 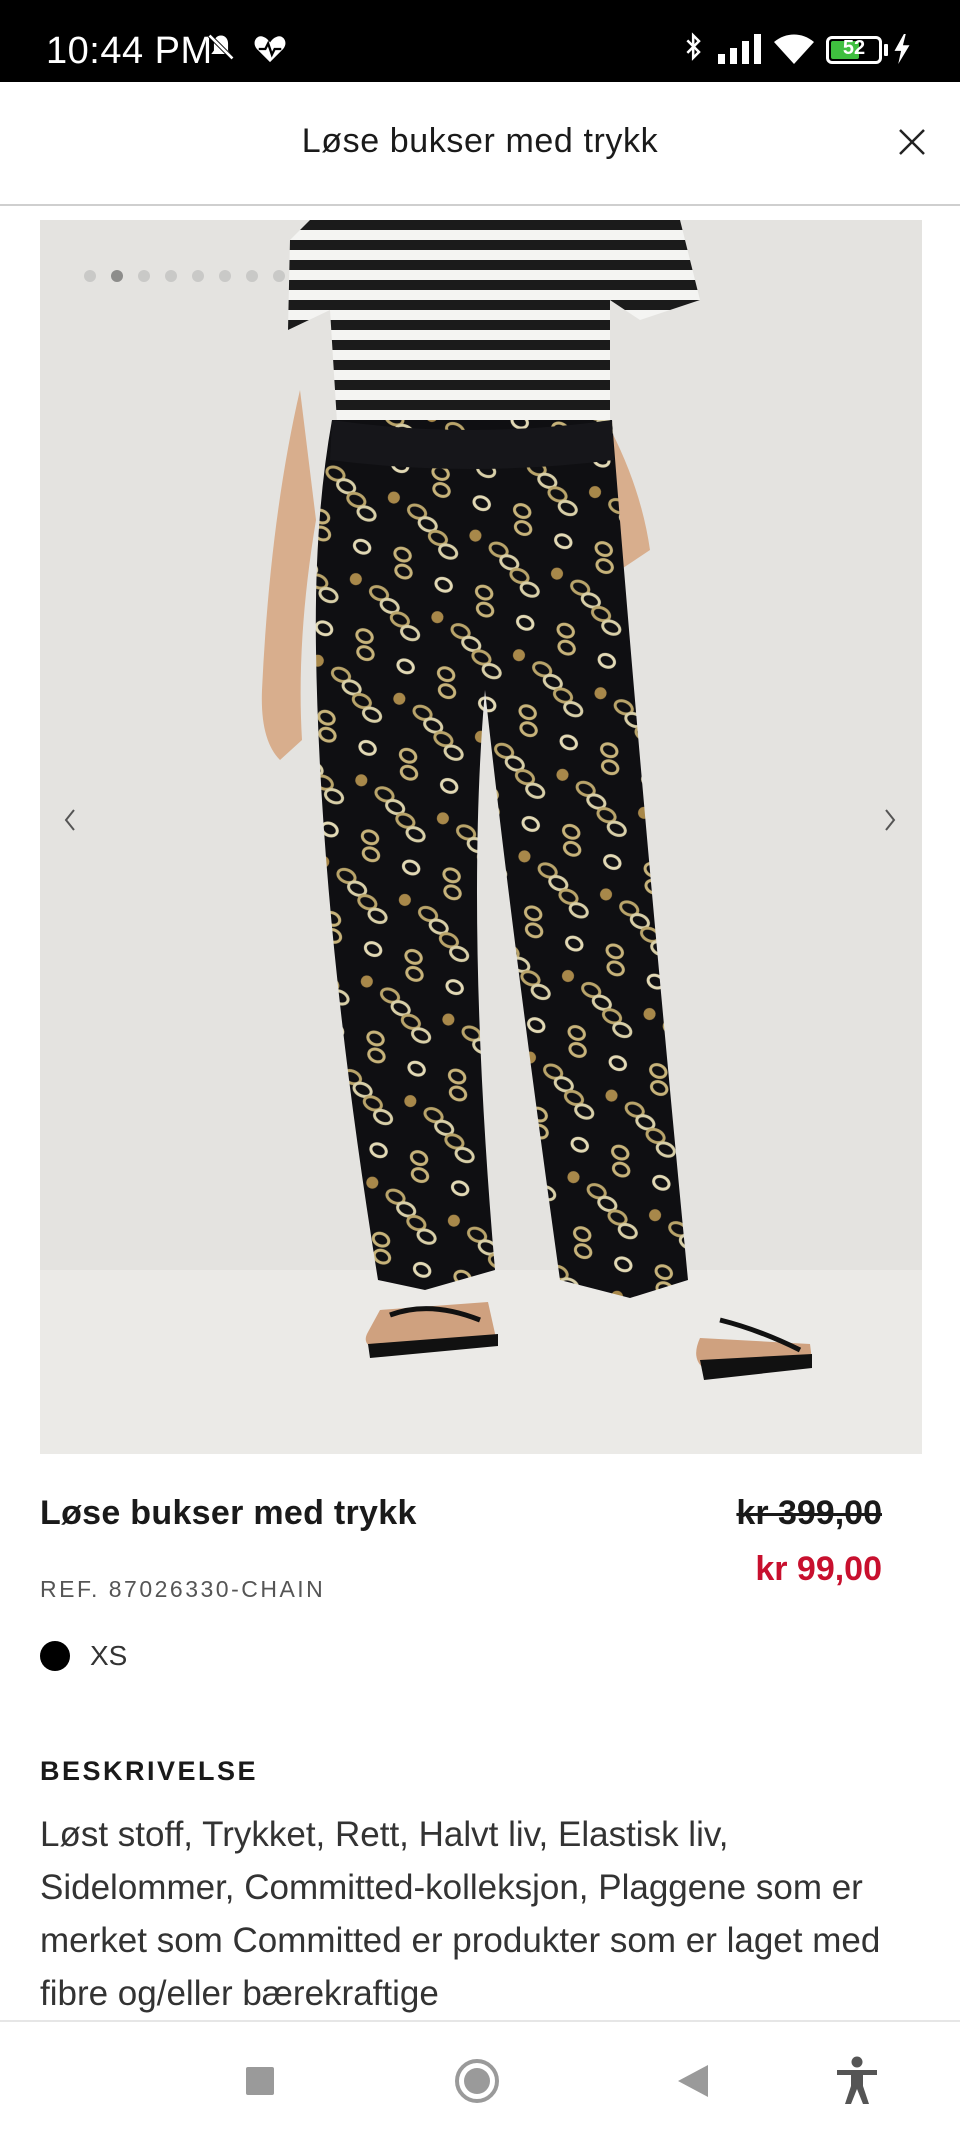 What do you see at coordinates (83, 1656) in the screenshot?
I see `color-size-row: XS` at bounding box center [83, 1656].